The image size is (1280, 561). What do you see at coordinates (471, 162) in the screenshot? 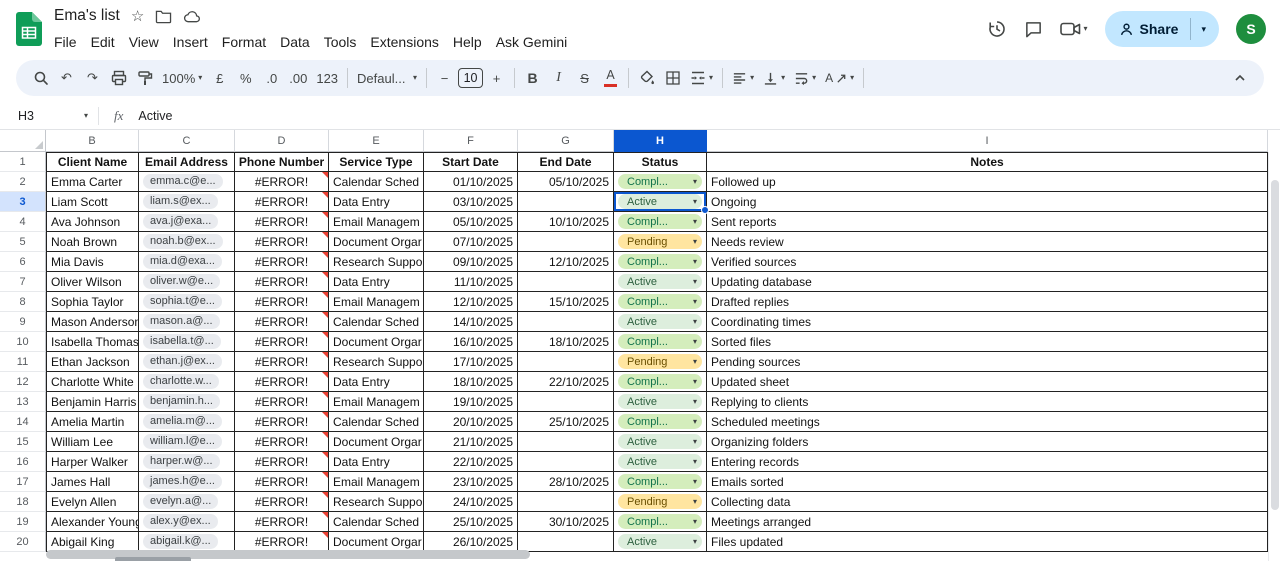
I see `header-cell-start-date: Start Date` at bounding box center [471, 162].